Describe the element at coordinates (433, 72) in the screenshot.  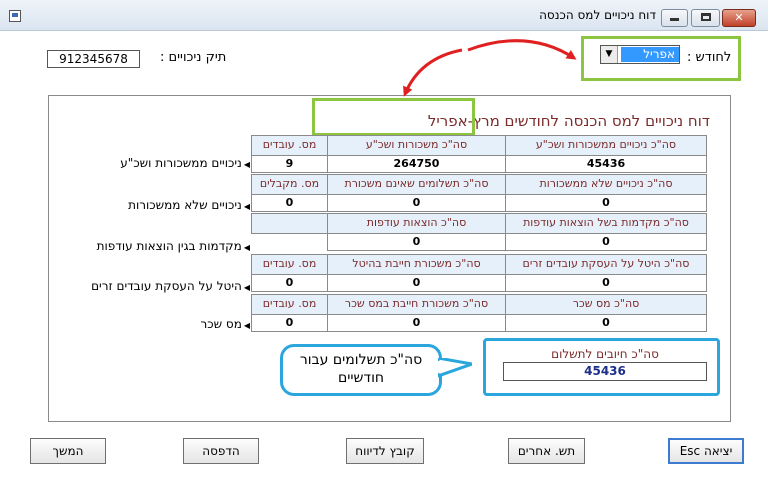
I see `arrow-to-title` at that location.